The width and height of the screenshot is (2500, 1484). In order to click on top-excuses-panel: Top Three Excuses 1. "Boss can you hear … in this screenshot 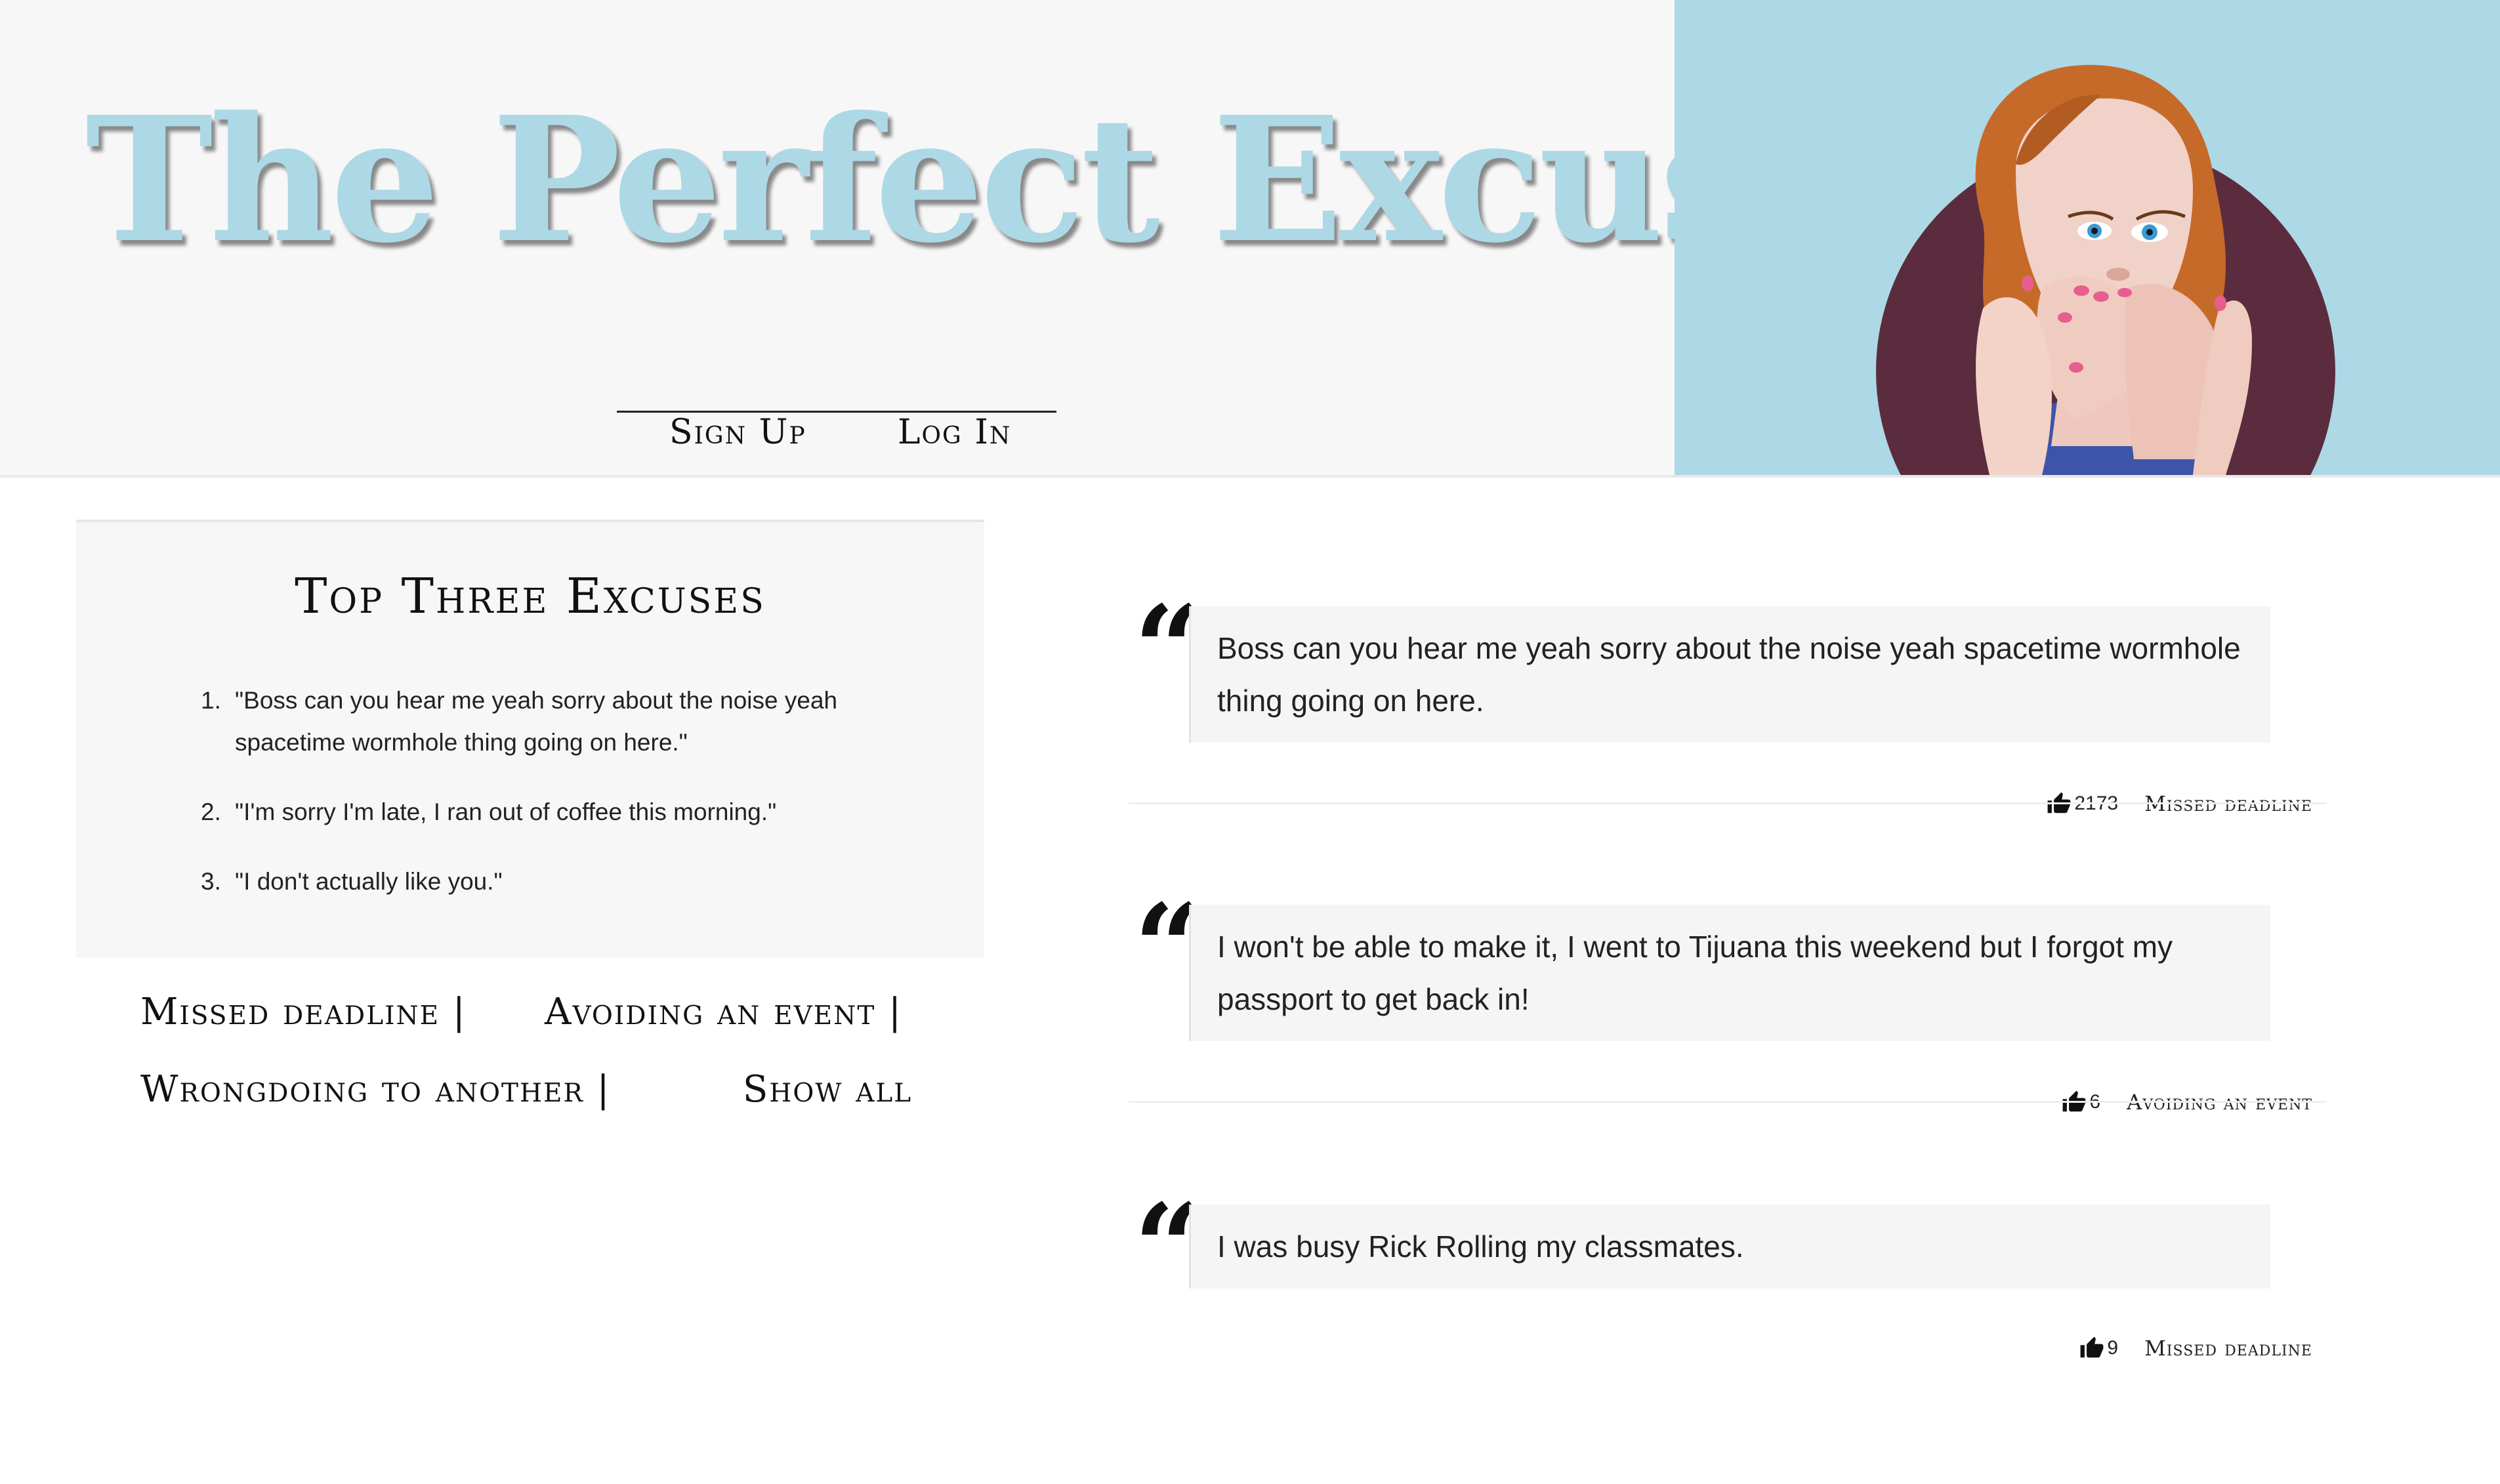, I will do `click(530, 739)`.